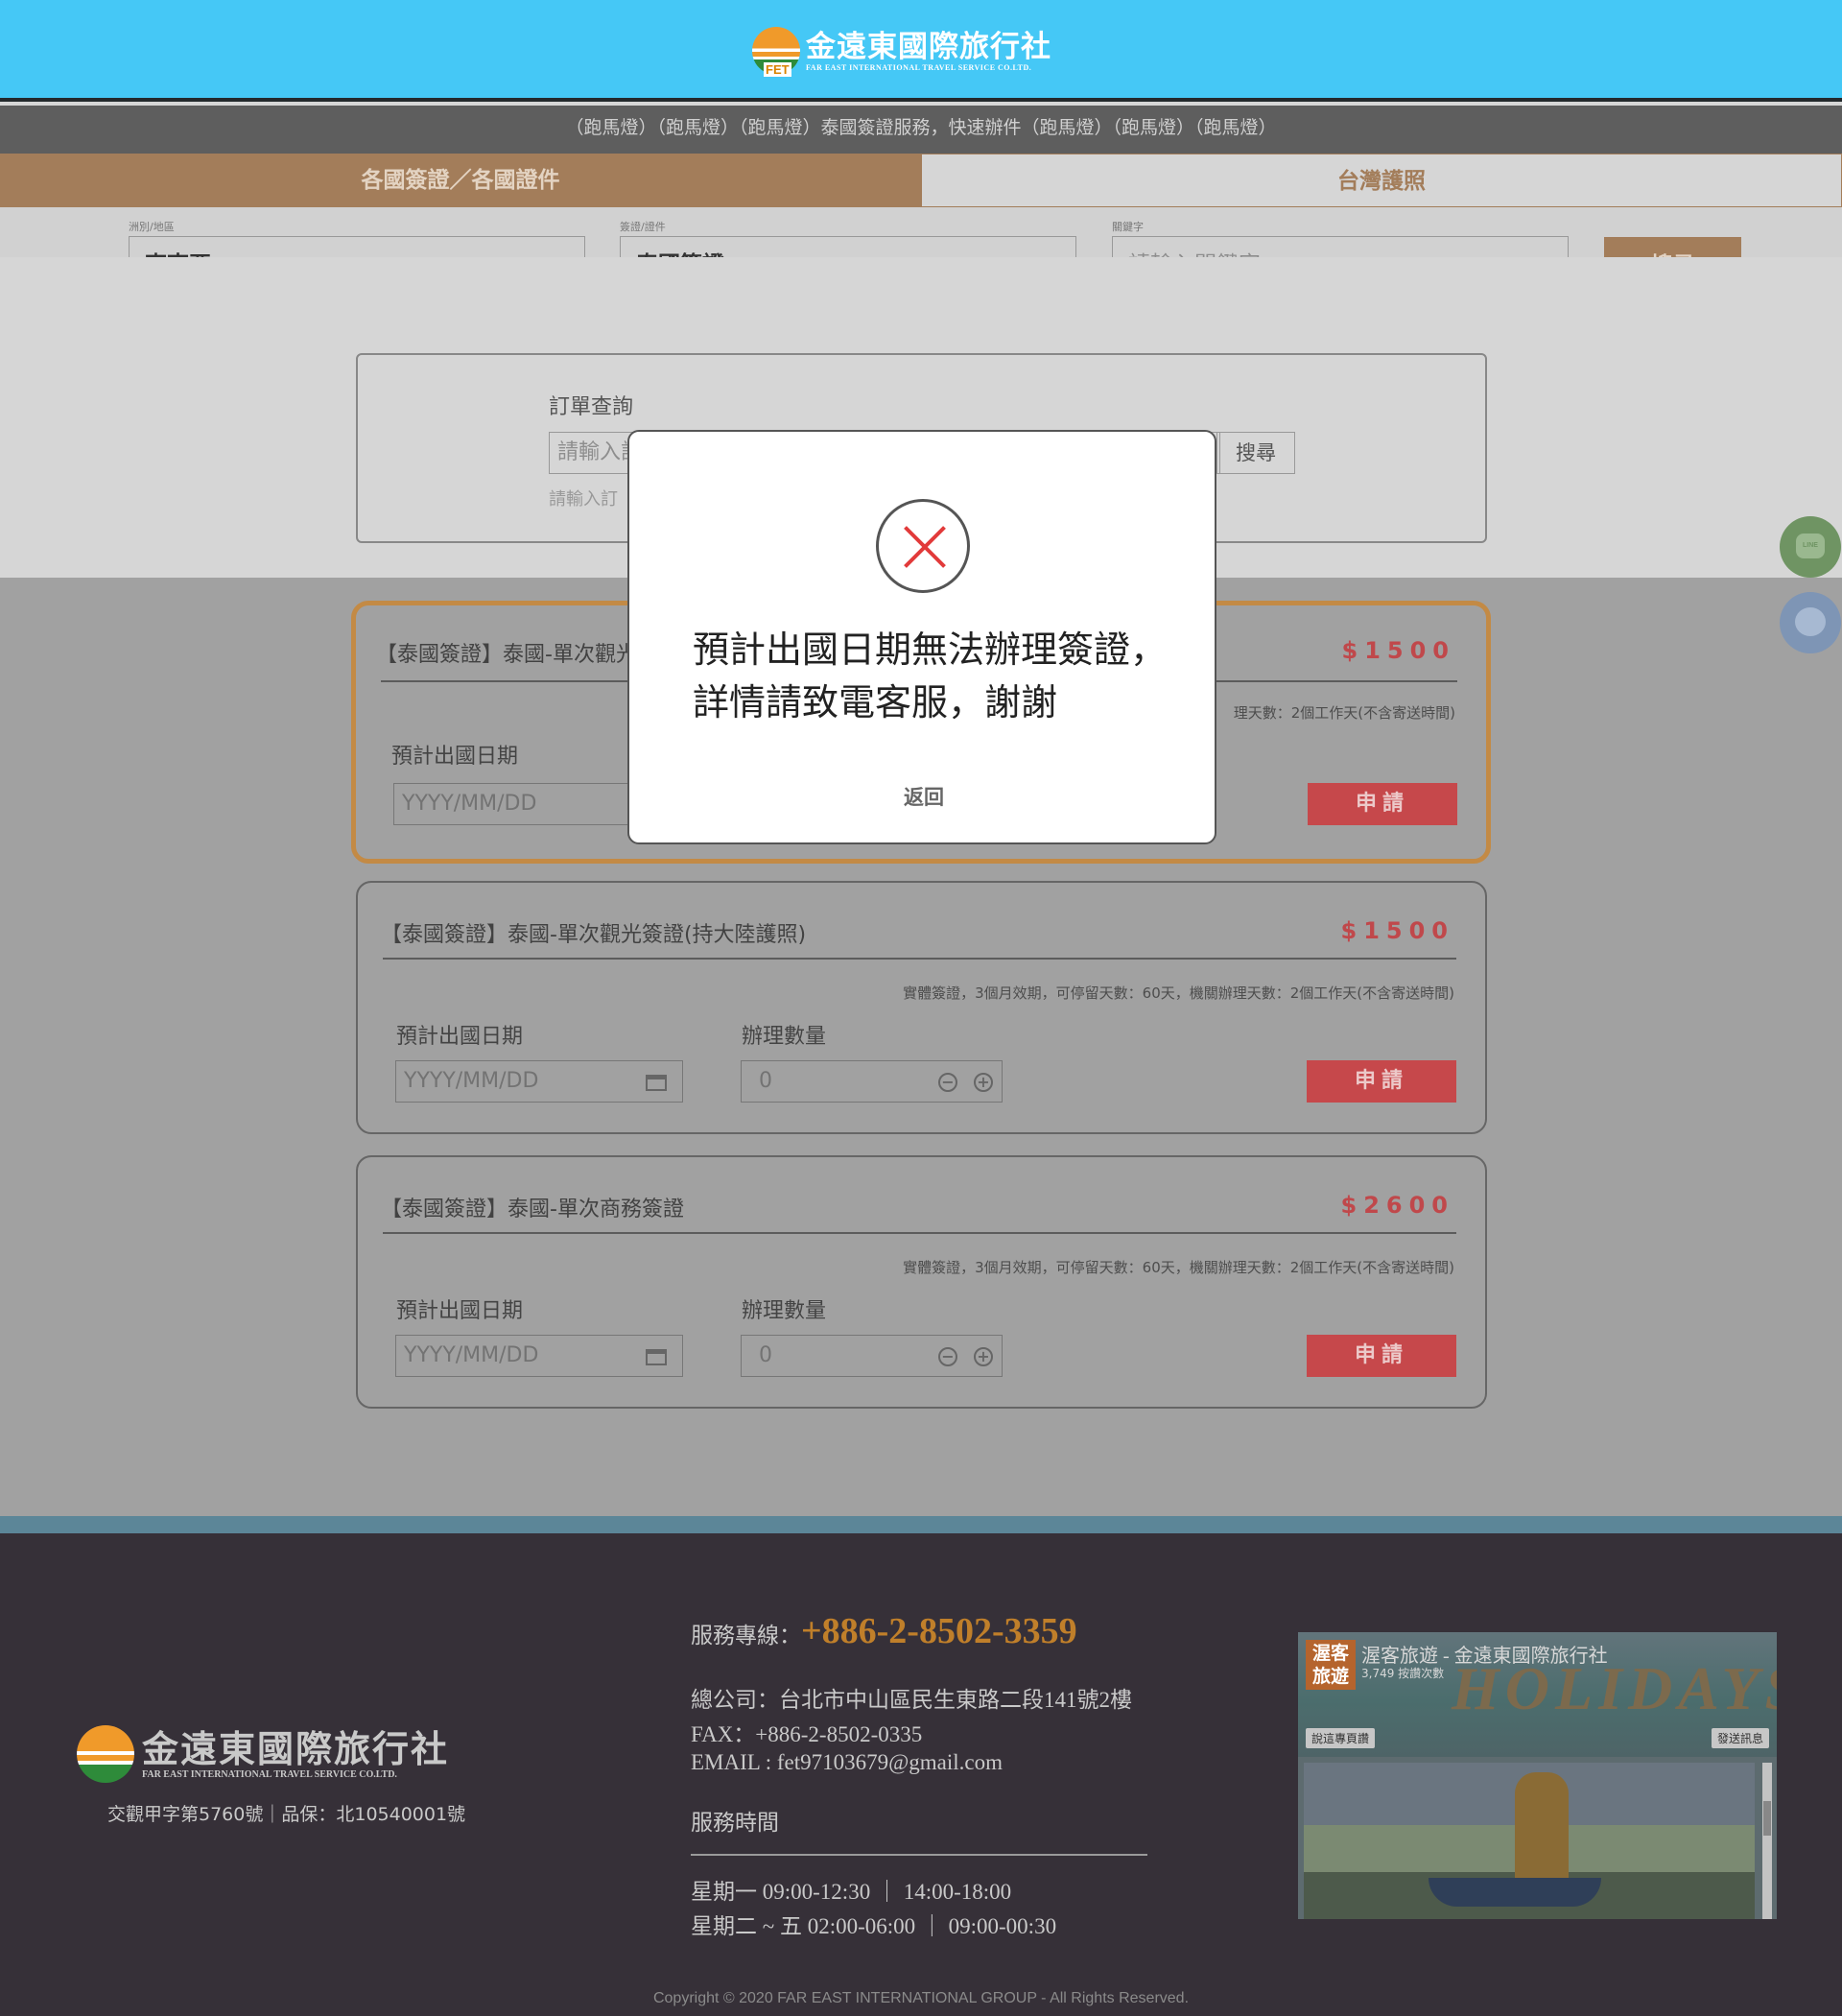 This screenshot has height=2016, width=1842. I want to click on license-text: 交觀甲字第5760號｜品保：北10540001號, so click(286, 1814).